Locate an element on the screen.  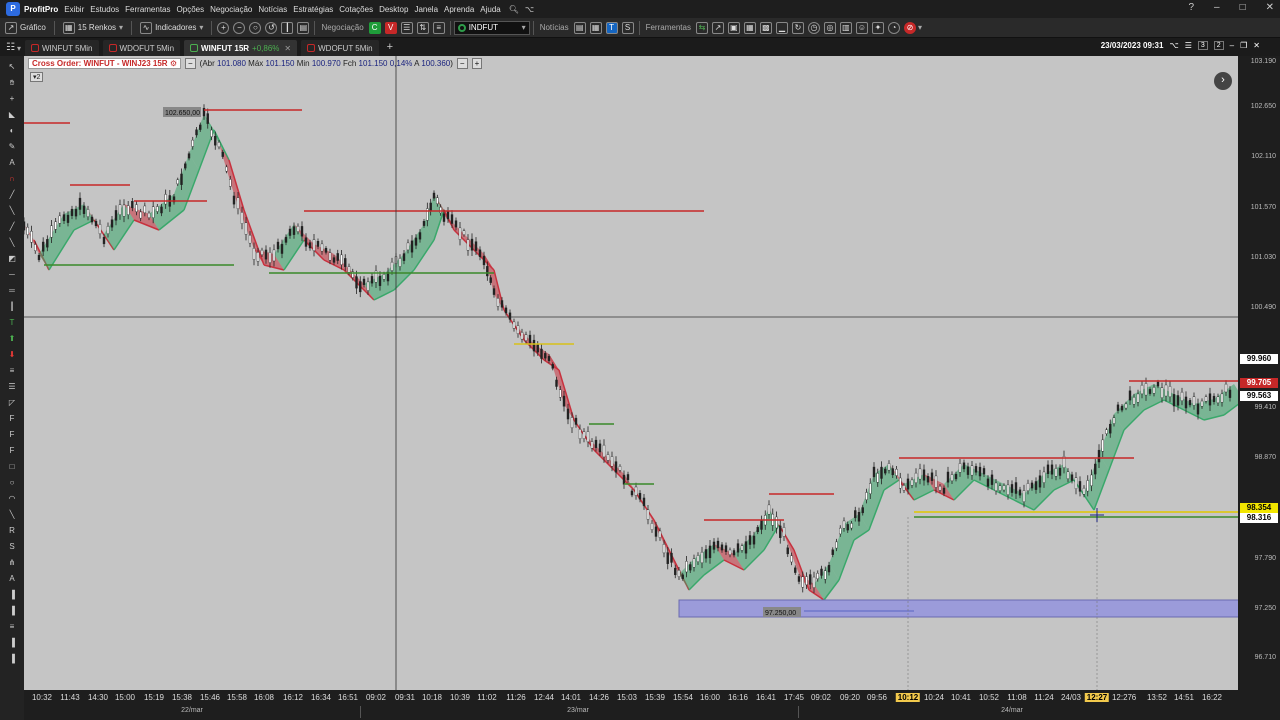
arc-icon: ◠ is located at coordinates (12, 499).